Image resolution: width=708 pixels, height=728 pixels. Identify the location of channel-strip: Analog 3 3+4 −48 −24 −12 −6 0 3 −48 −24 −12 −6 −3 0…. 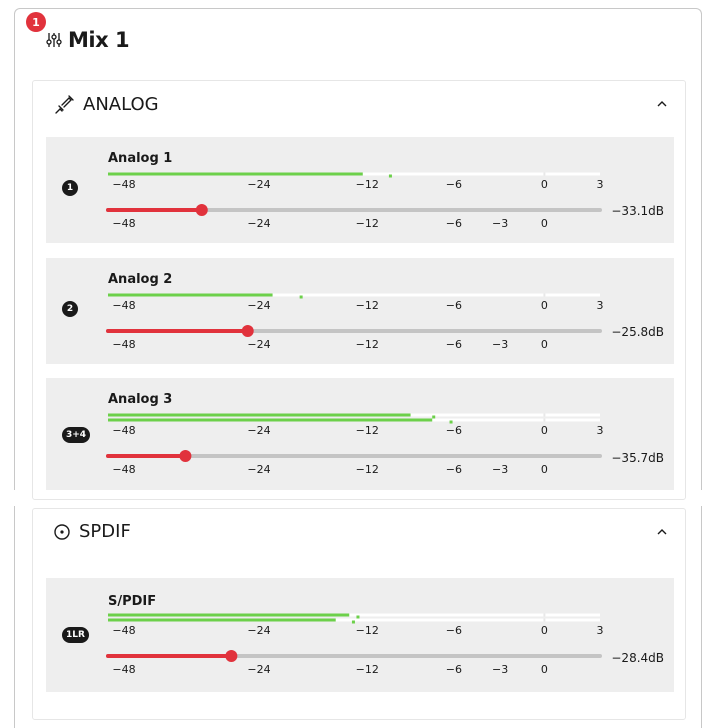
(360, 434).